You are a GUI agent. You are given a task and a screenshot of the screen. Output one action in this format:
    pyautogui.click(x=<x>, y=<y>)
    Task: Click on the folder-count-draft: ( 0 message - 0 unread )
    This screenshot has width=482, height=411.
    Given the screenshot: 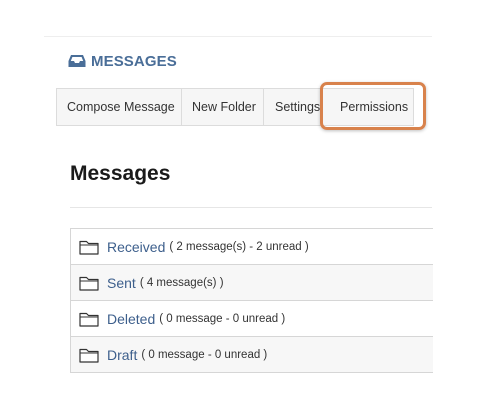 What is the action you would take?
    pyautogui.click(x=204, y=354)
    